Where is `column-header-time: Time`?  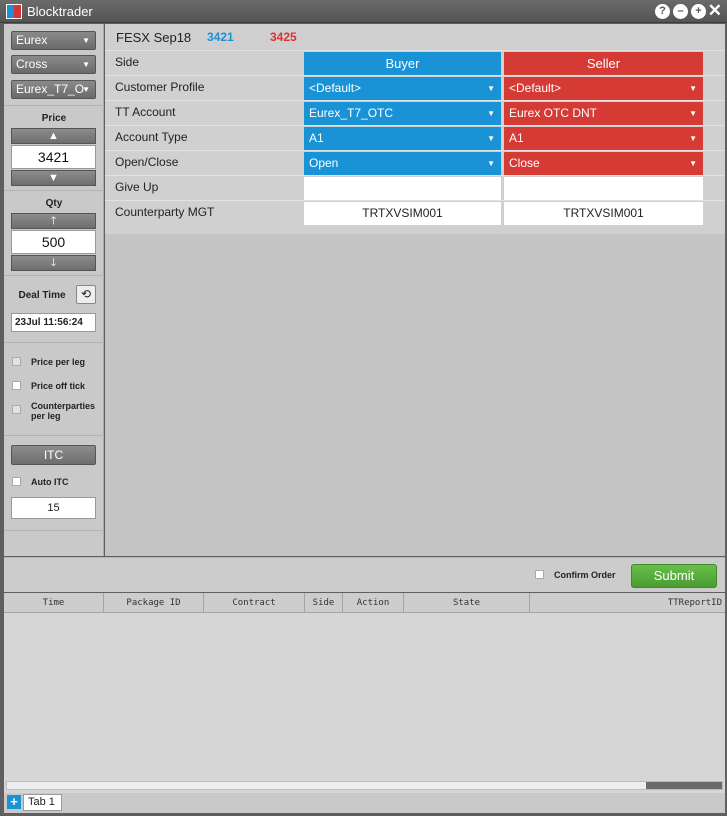 column-header-time: Time is located at coordinates (54, 603).